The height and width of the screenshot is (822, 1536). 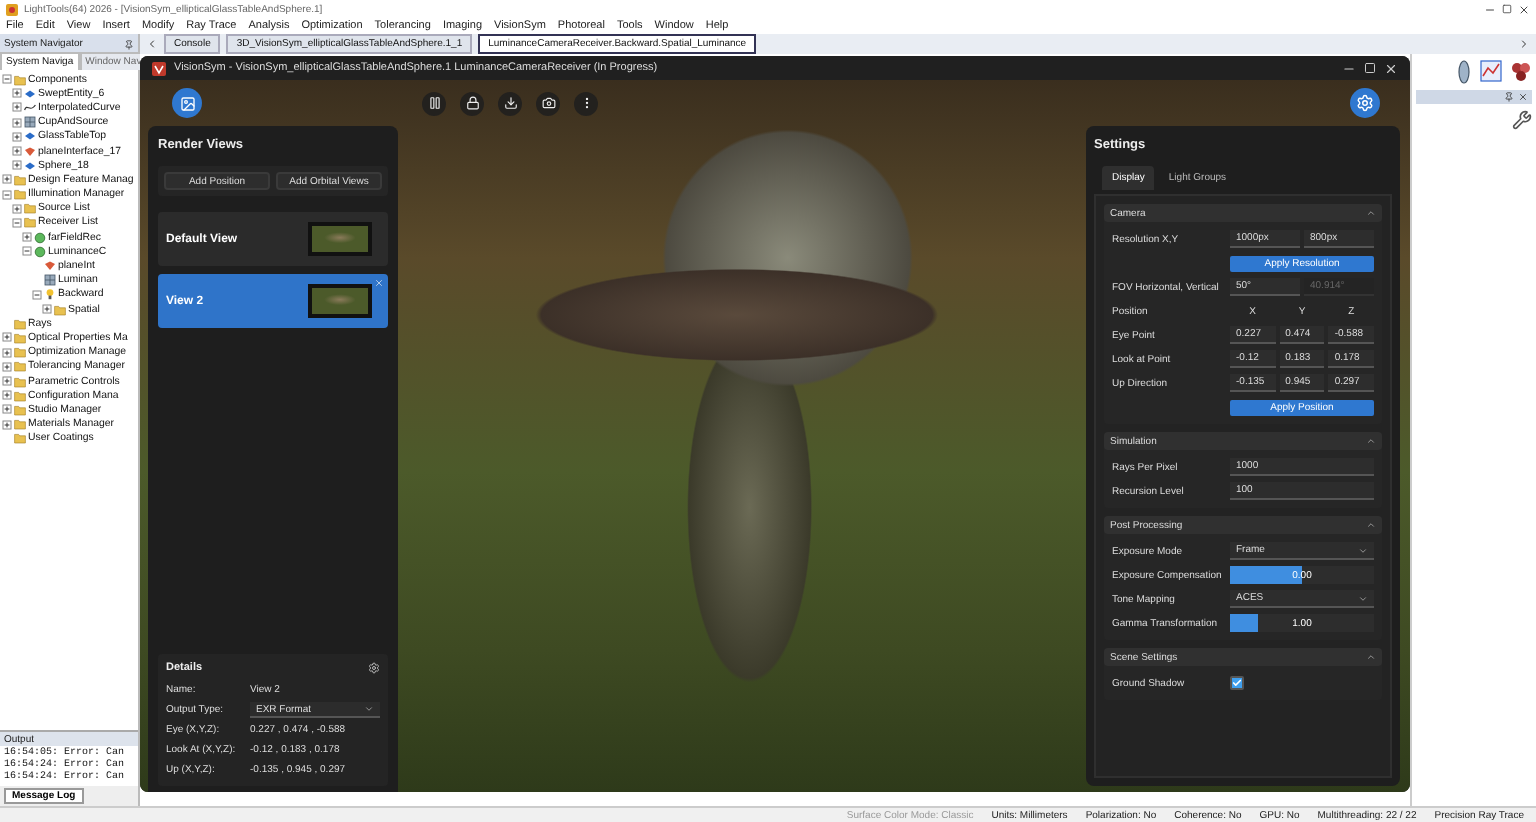 I want to click on scroll-left-icon, so click(x=152, y=44).